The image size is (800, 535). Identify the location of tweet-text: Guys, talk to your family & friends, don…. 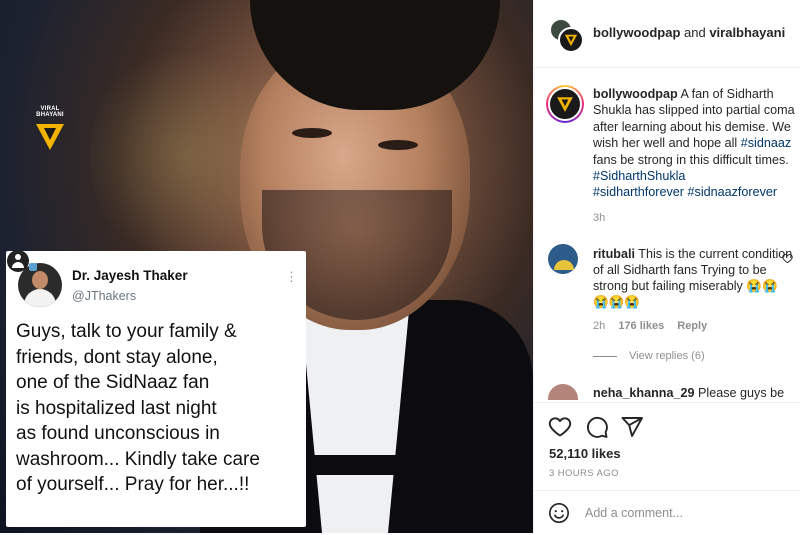
(138, 408).